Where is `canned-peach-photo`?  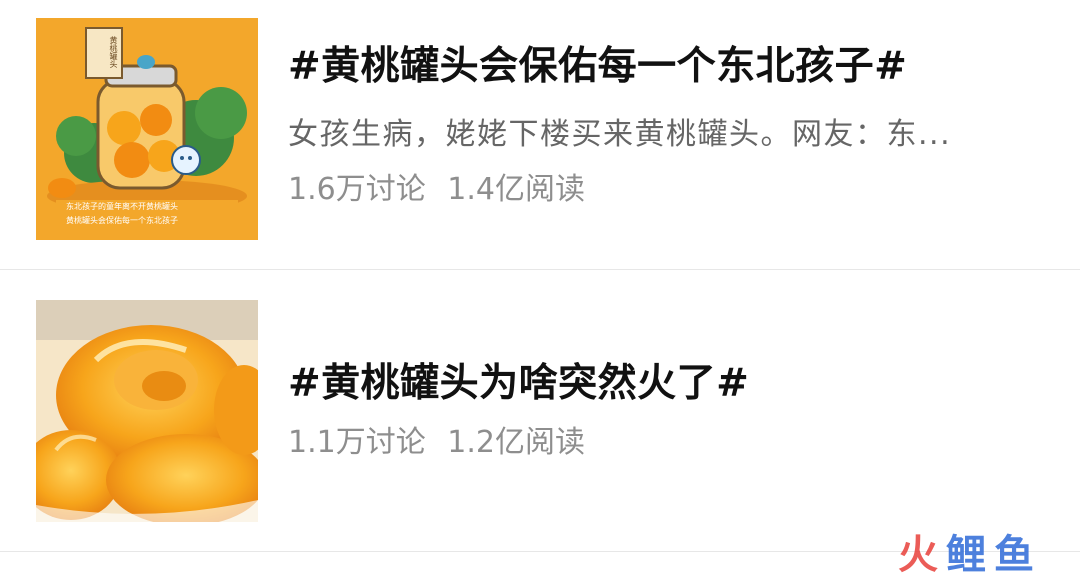
canned-peach-photo is located at coordinates (147, 411).